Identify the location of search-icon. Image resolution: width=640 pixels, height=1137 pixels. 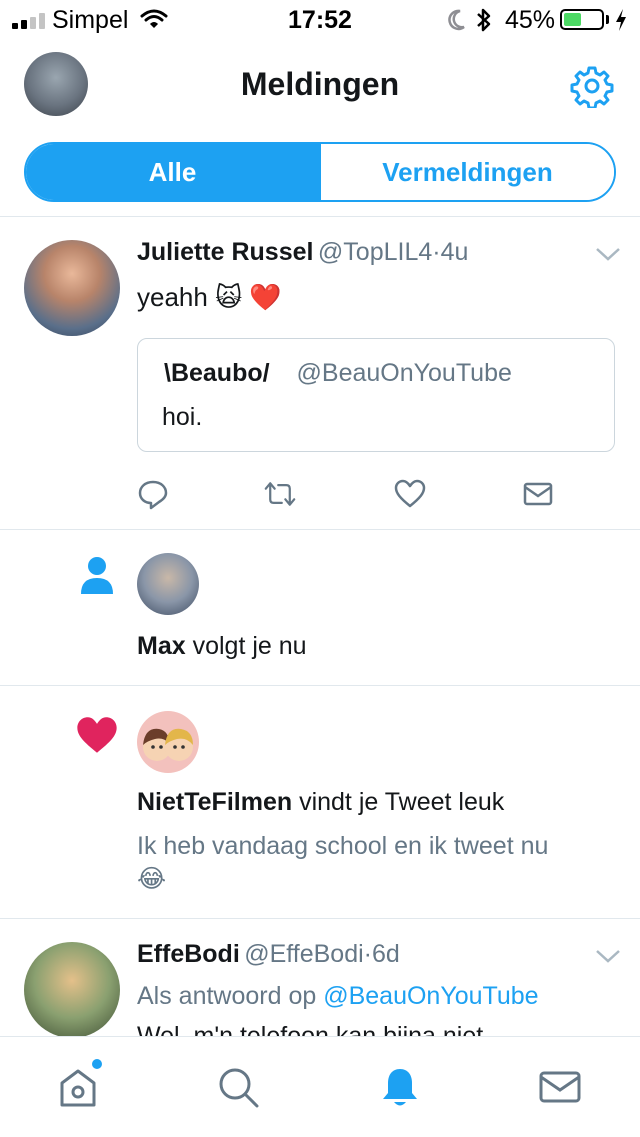
(238, 1087).